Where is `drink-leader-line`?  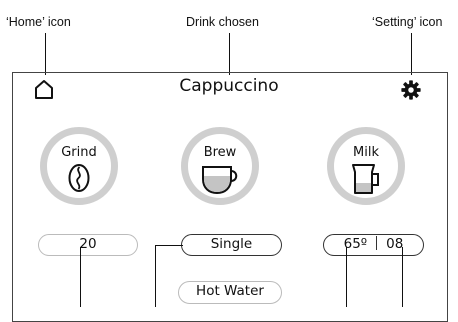
drink-leader-line is located at coordinates (229, 54).